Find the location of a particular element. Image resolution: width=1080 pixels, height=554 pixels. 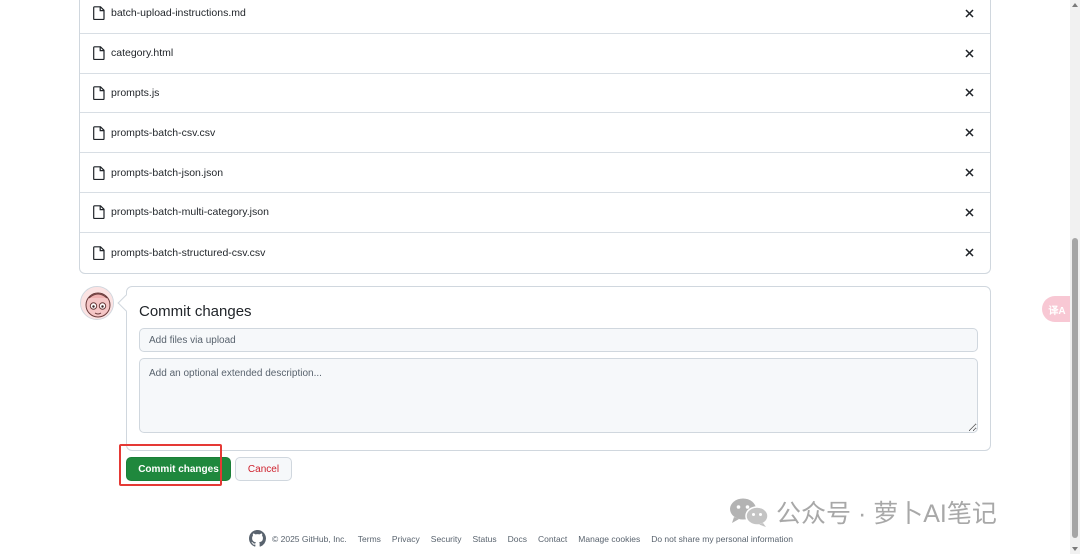

file-name: prompts-batch-multi-category.json is located at coordinates (190, 212).